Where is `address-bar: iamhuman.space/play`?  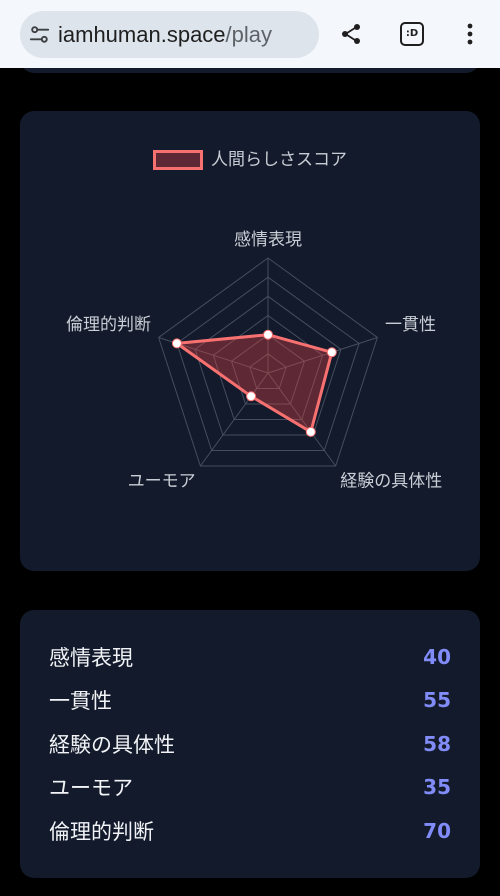 address-bar: iamhuman.space/play is located at coordinates (169, 34).